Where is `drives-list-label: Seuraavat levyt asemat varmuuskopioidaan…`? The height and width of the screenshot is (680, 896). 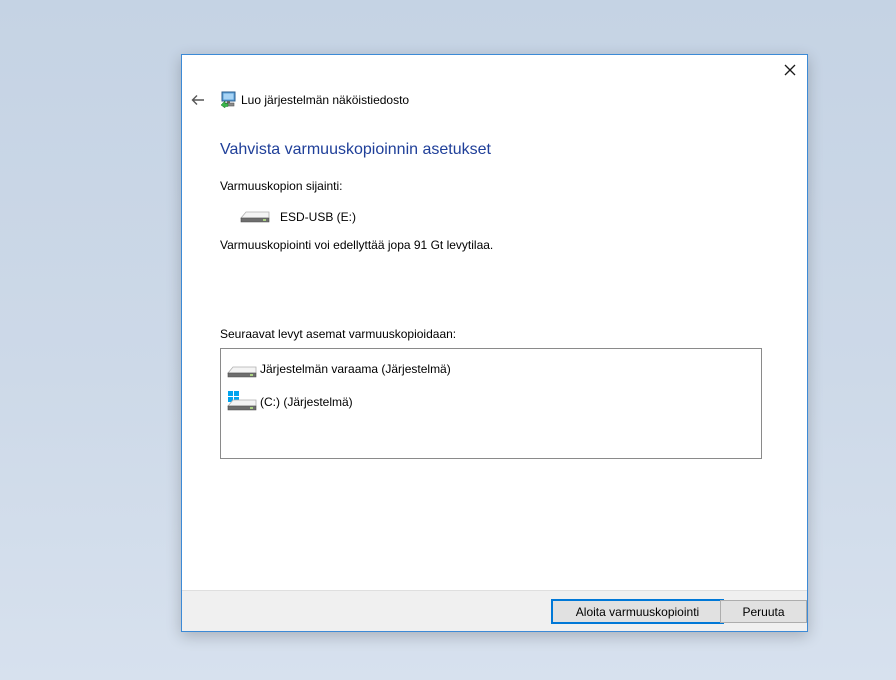 drives-list-label: Seuraavat levyt asemat varmuuskopioidaan… is located at coordinates (338, 334).